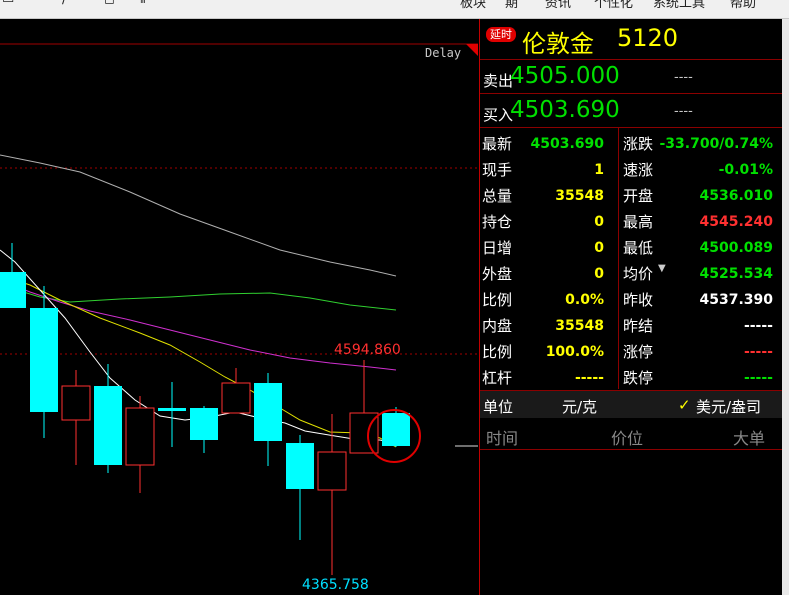  Describe the element at coordinates (511, 5) in the screenshot. I see `menu-item-period: 期` at that location.